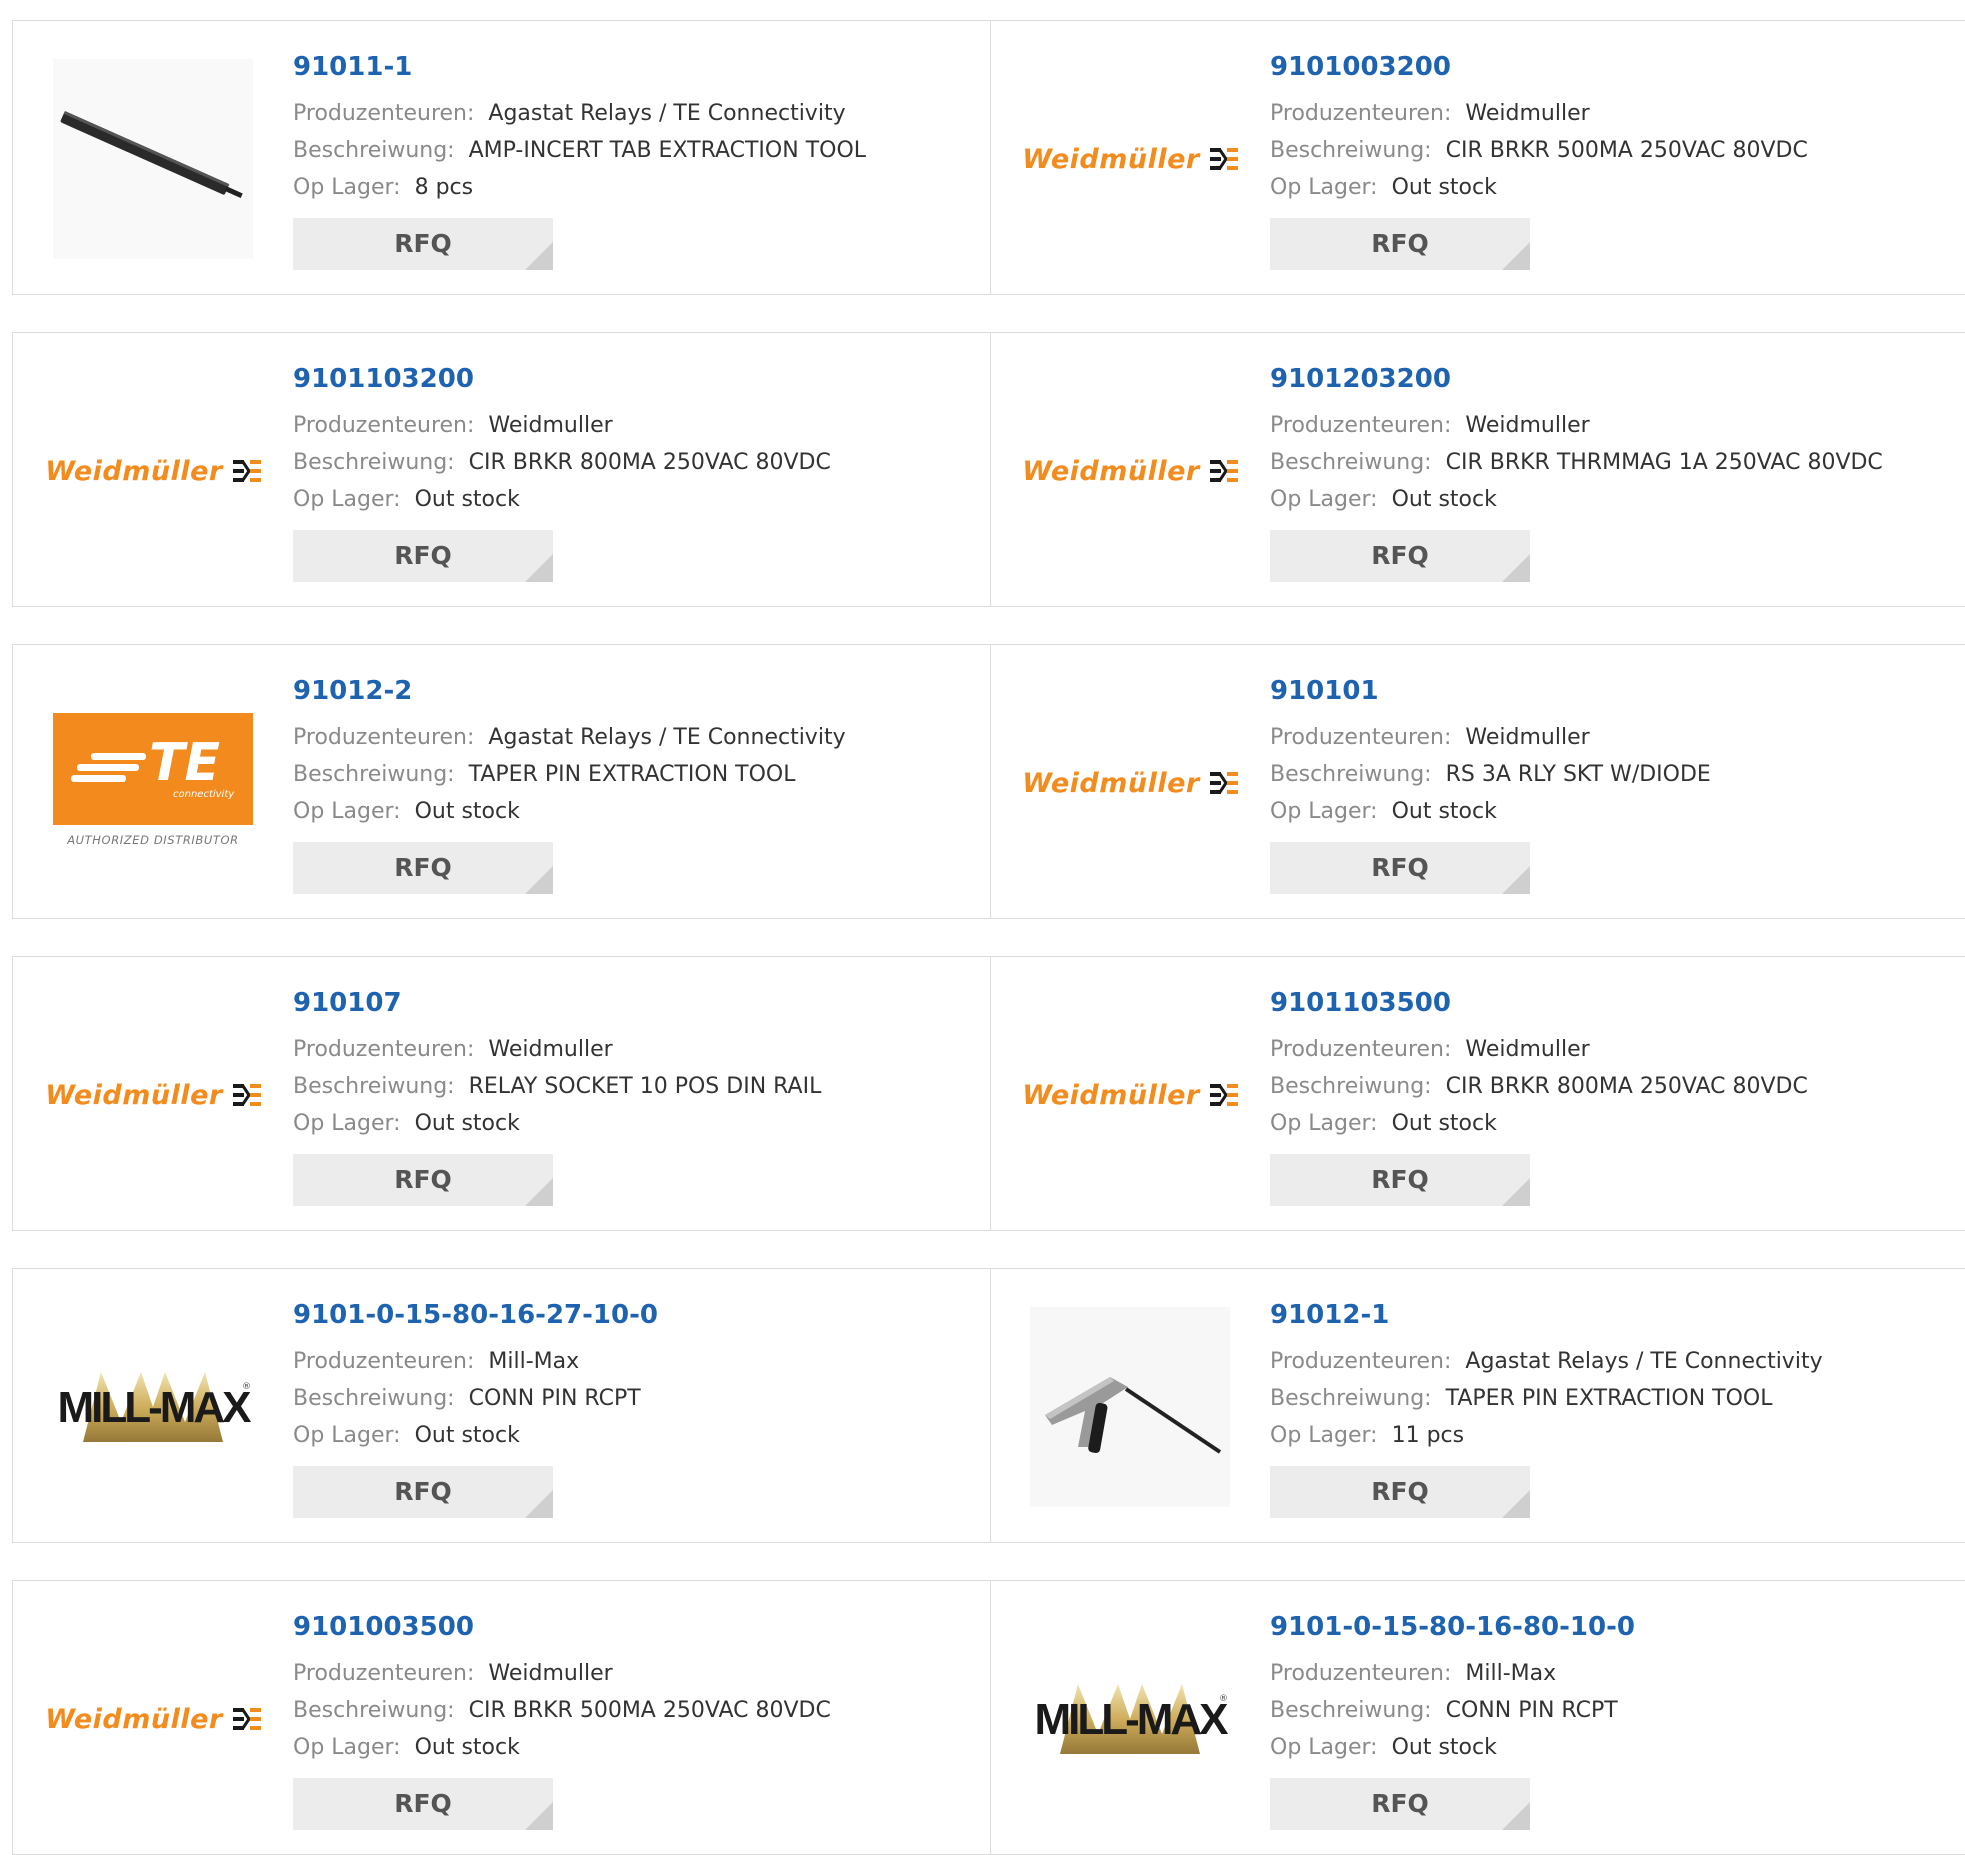  Describe the element at coordinates (534, 1361) in the screenshot. I see `manufacturer-value: Mill-Max` at that location.